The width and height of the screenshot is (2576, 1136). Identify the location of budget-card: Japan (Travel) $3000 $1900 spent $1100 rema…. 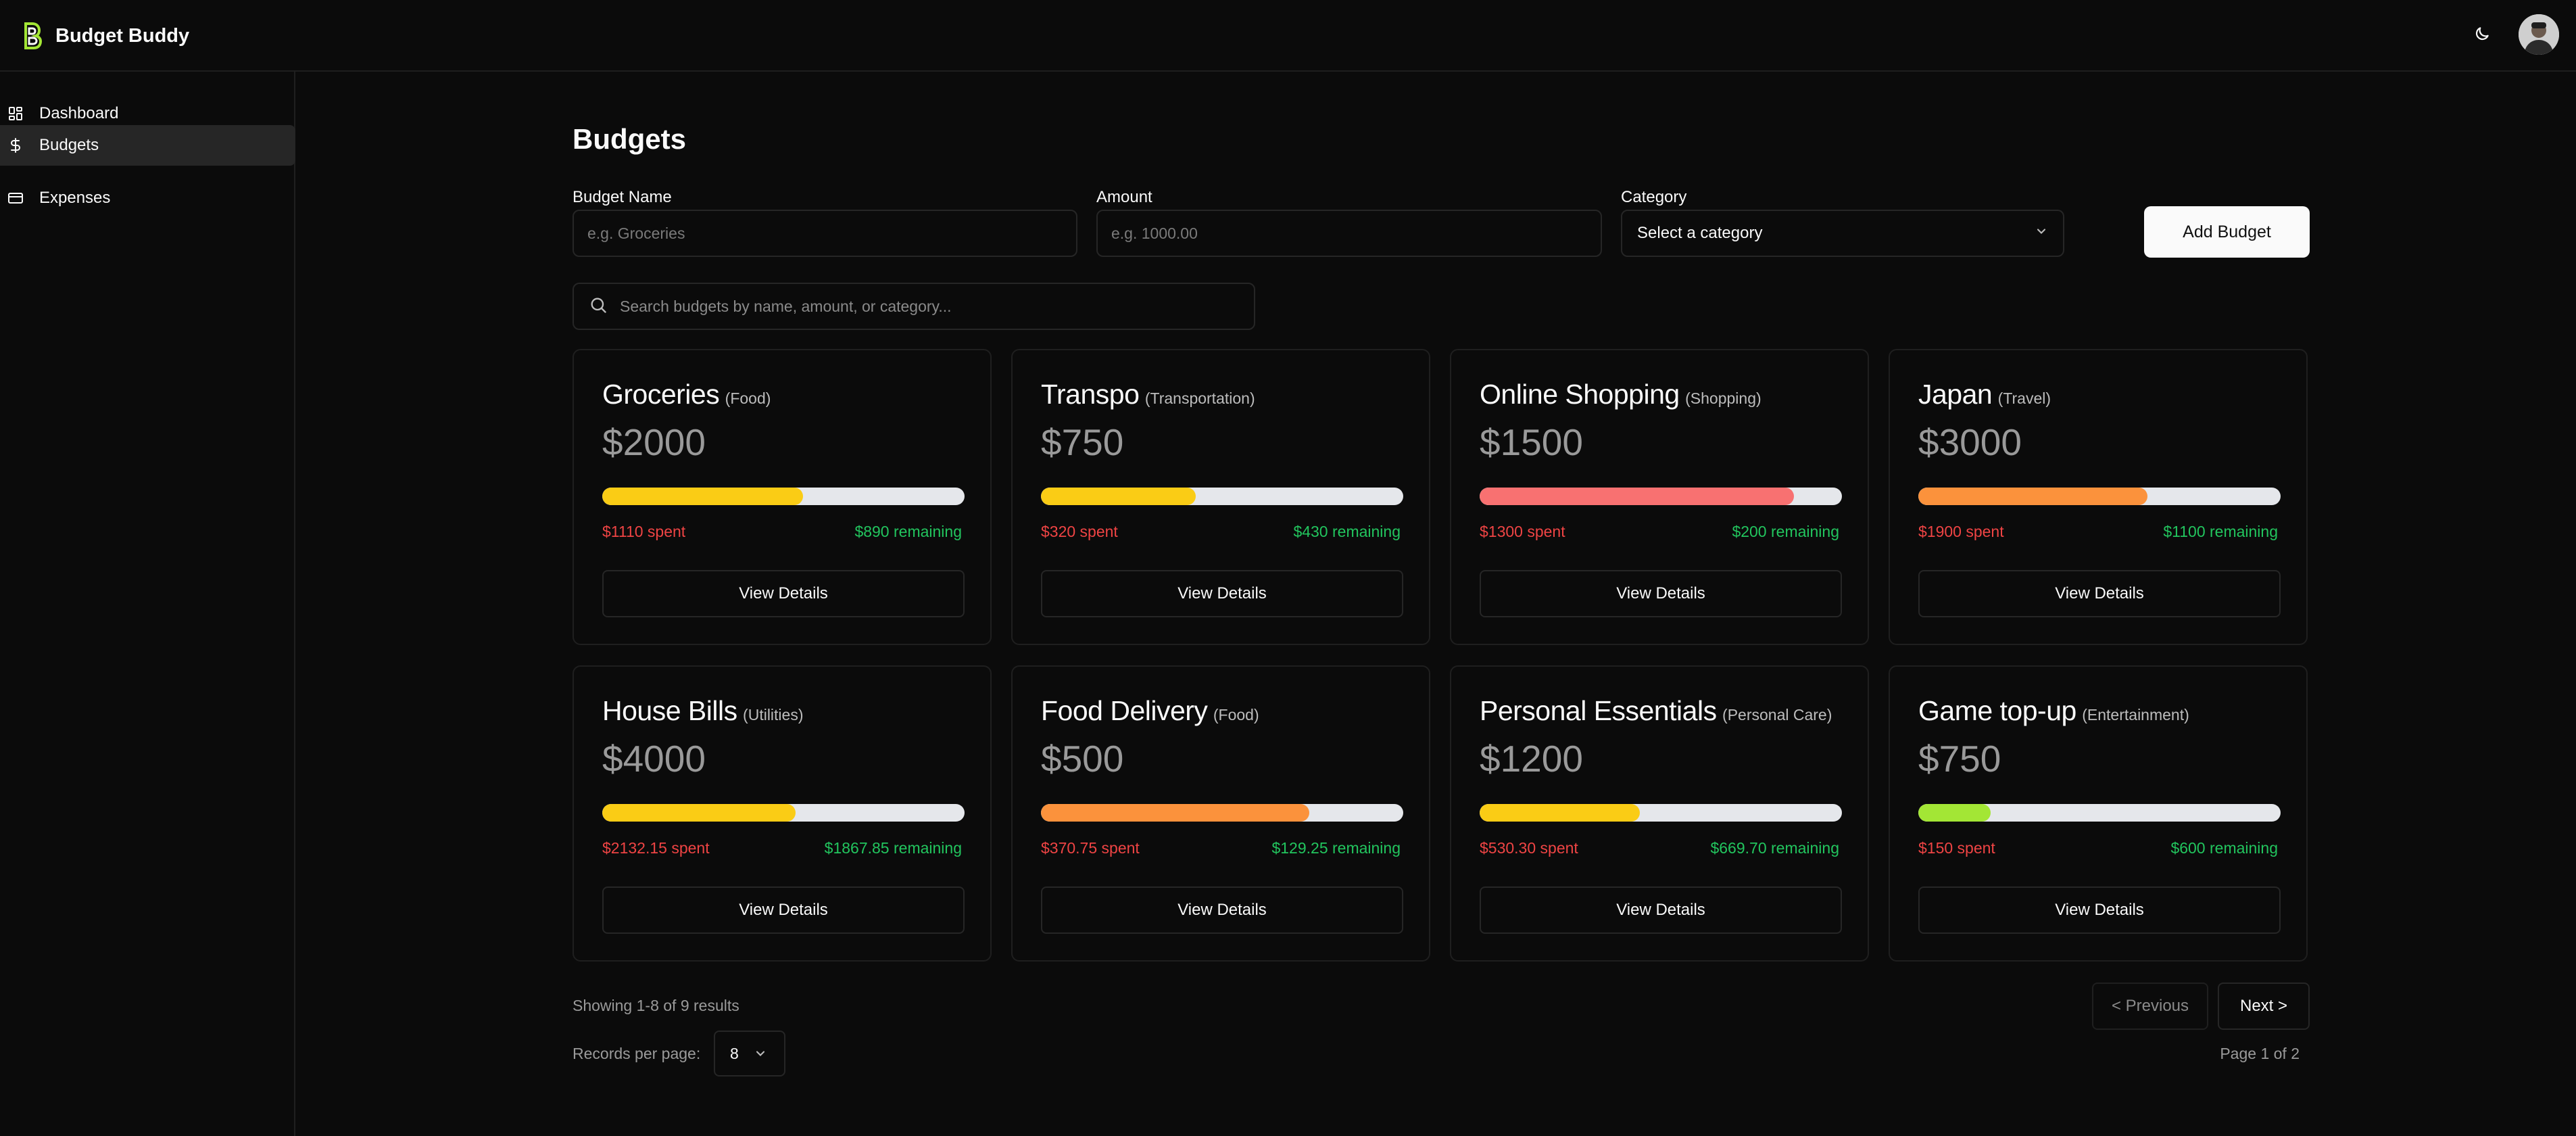
(2098, 497).